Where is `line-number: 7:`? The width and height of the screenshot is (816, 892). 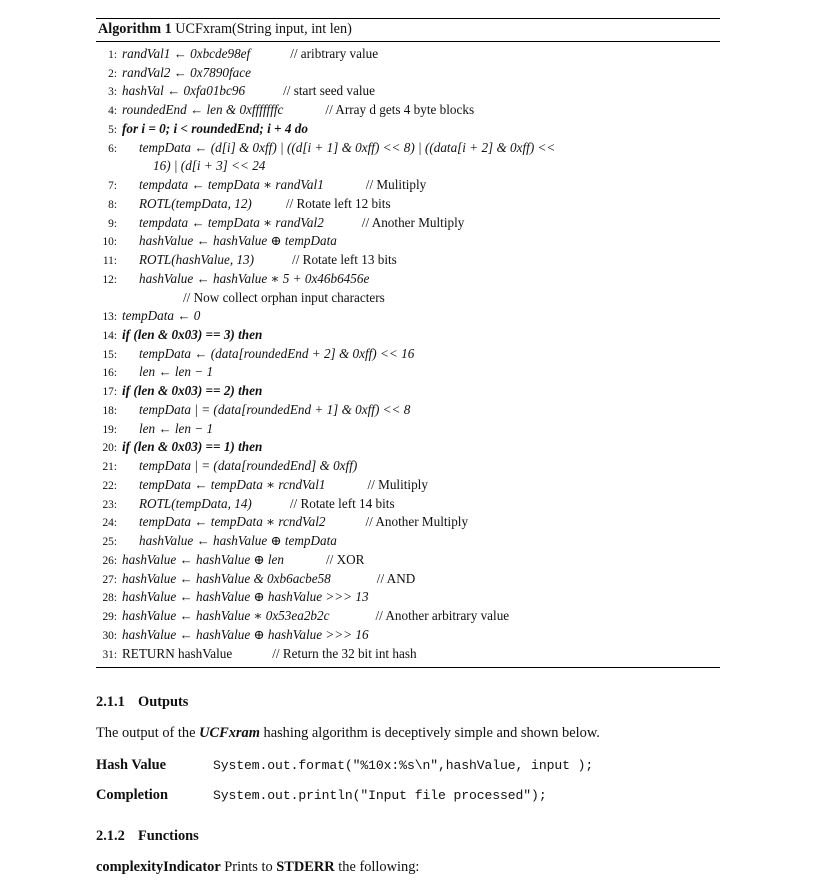 line-number: 7: is located at coordinates (112, 186).